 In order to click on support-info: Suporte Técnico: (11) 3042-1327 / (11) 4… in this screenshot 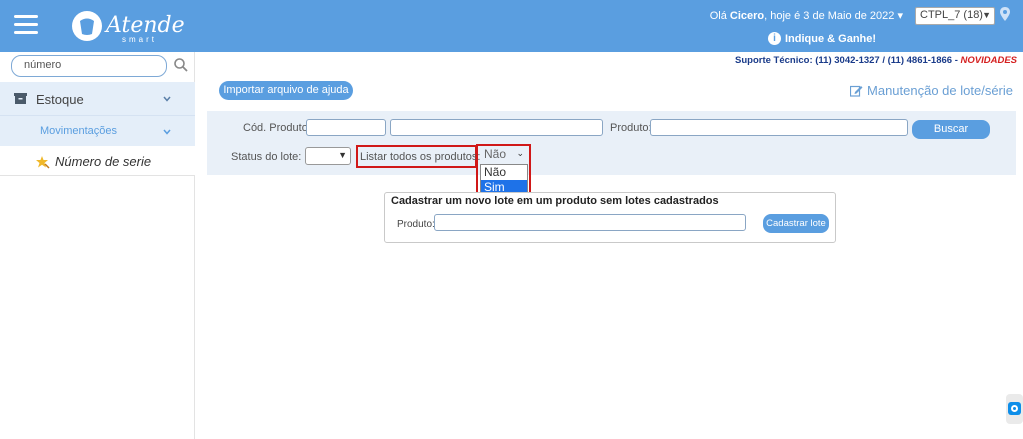, I will do `click(876, 60)`.